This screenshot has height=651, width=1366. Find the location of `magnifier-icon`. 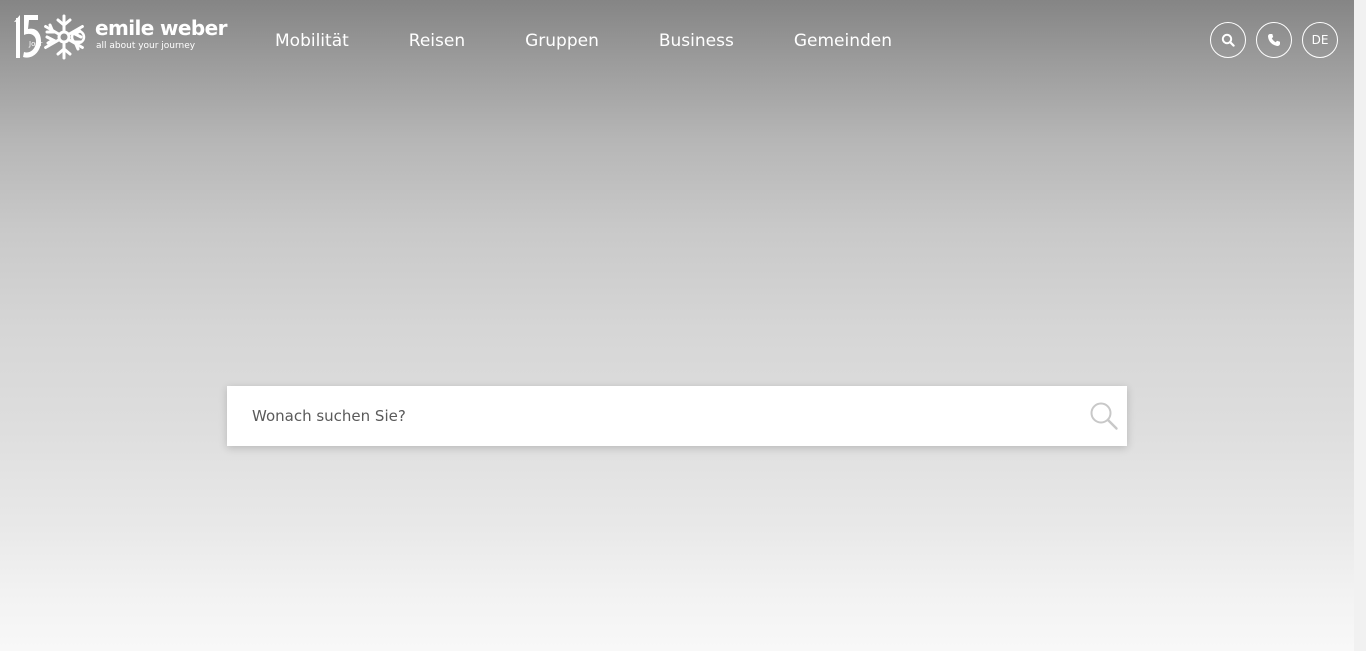

magnifier-icon is located at coordinates (1104, 416).